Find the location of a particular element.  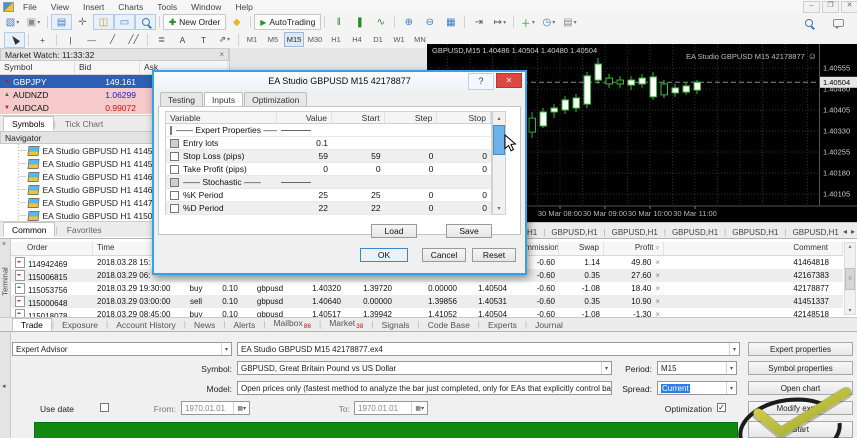

from-date-field: 1970.01.01 ▦ ▾ is located at coordinates (215, 408).